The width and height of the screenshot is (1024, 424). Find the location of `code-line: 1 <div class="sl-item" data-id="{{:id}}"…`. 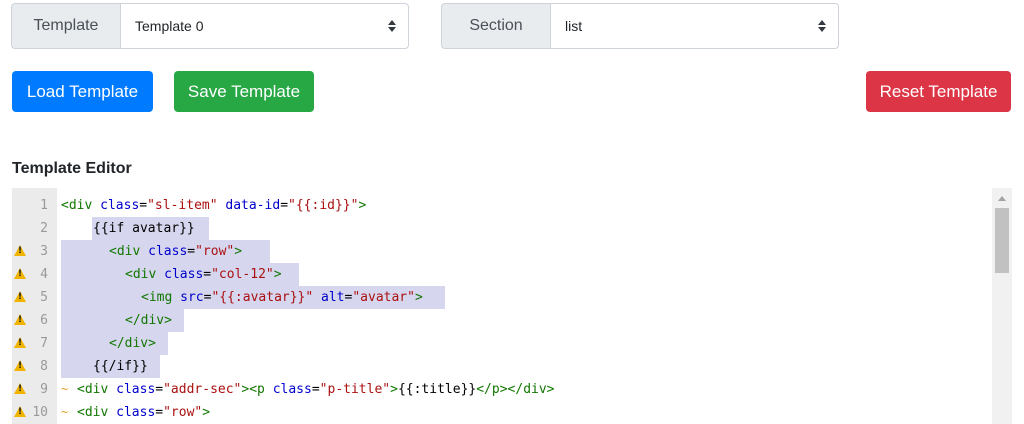

code-line: 1 <div class="sl-item" data-id="{{:id}}"… is located at coordinates (512, 205).